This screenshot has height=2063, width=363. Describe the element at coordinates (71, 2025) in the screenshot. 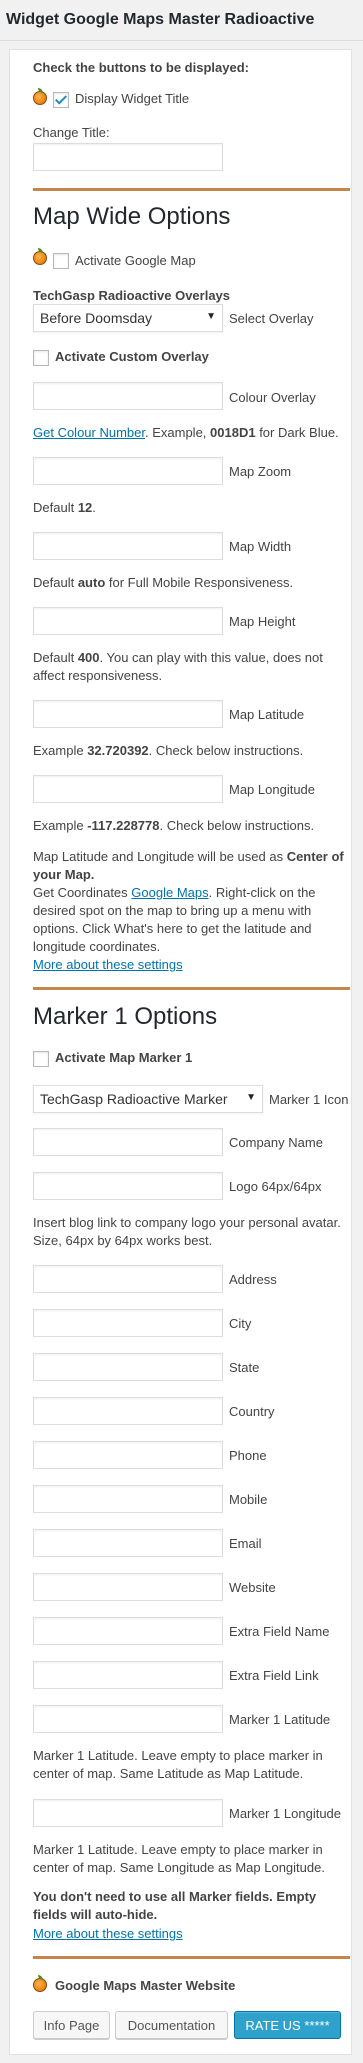

I see `info-page-button: Info Page` at that location.